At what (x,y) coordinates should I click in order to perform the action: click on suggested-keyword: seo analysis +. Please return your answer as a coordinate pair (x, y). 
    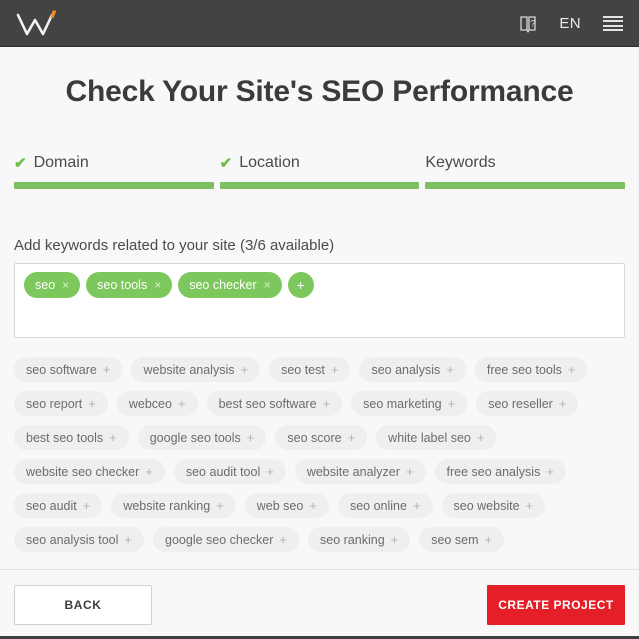
    Looking at the image, I should click on (412, 369).